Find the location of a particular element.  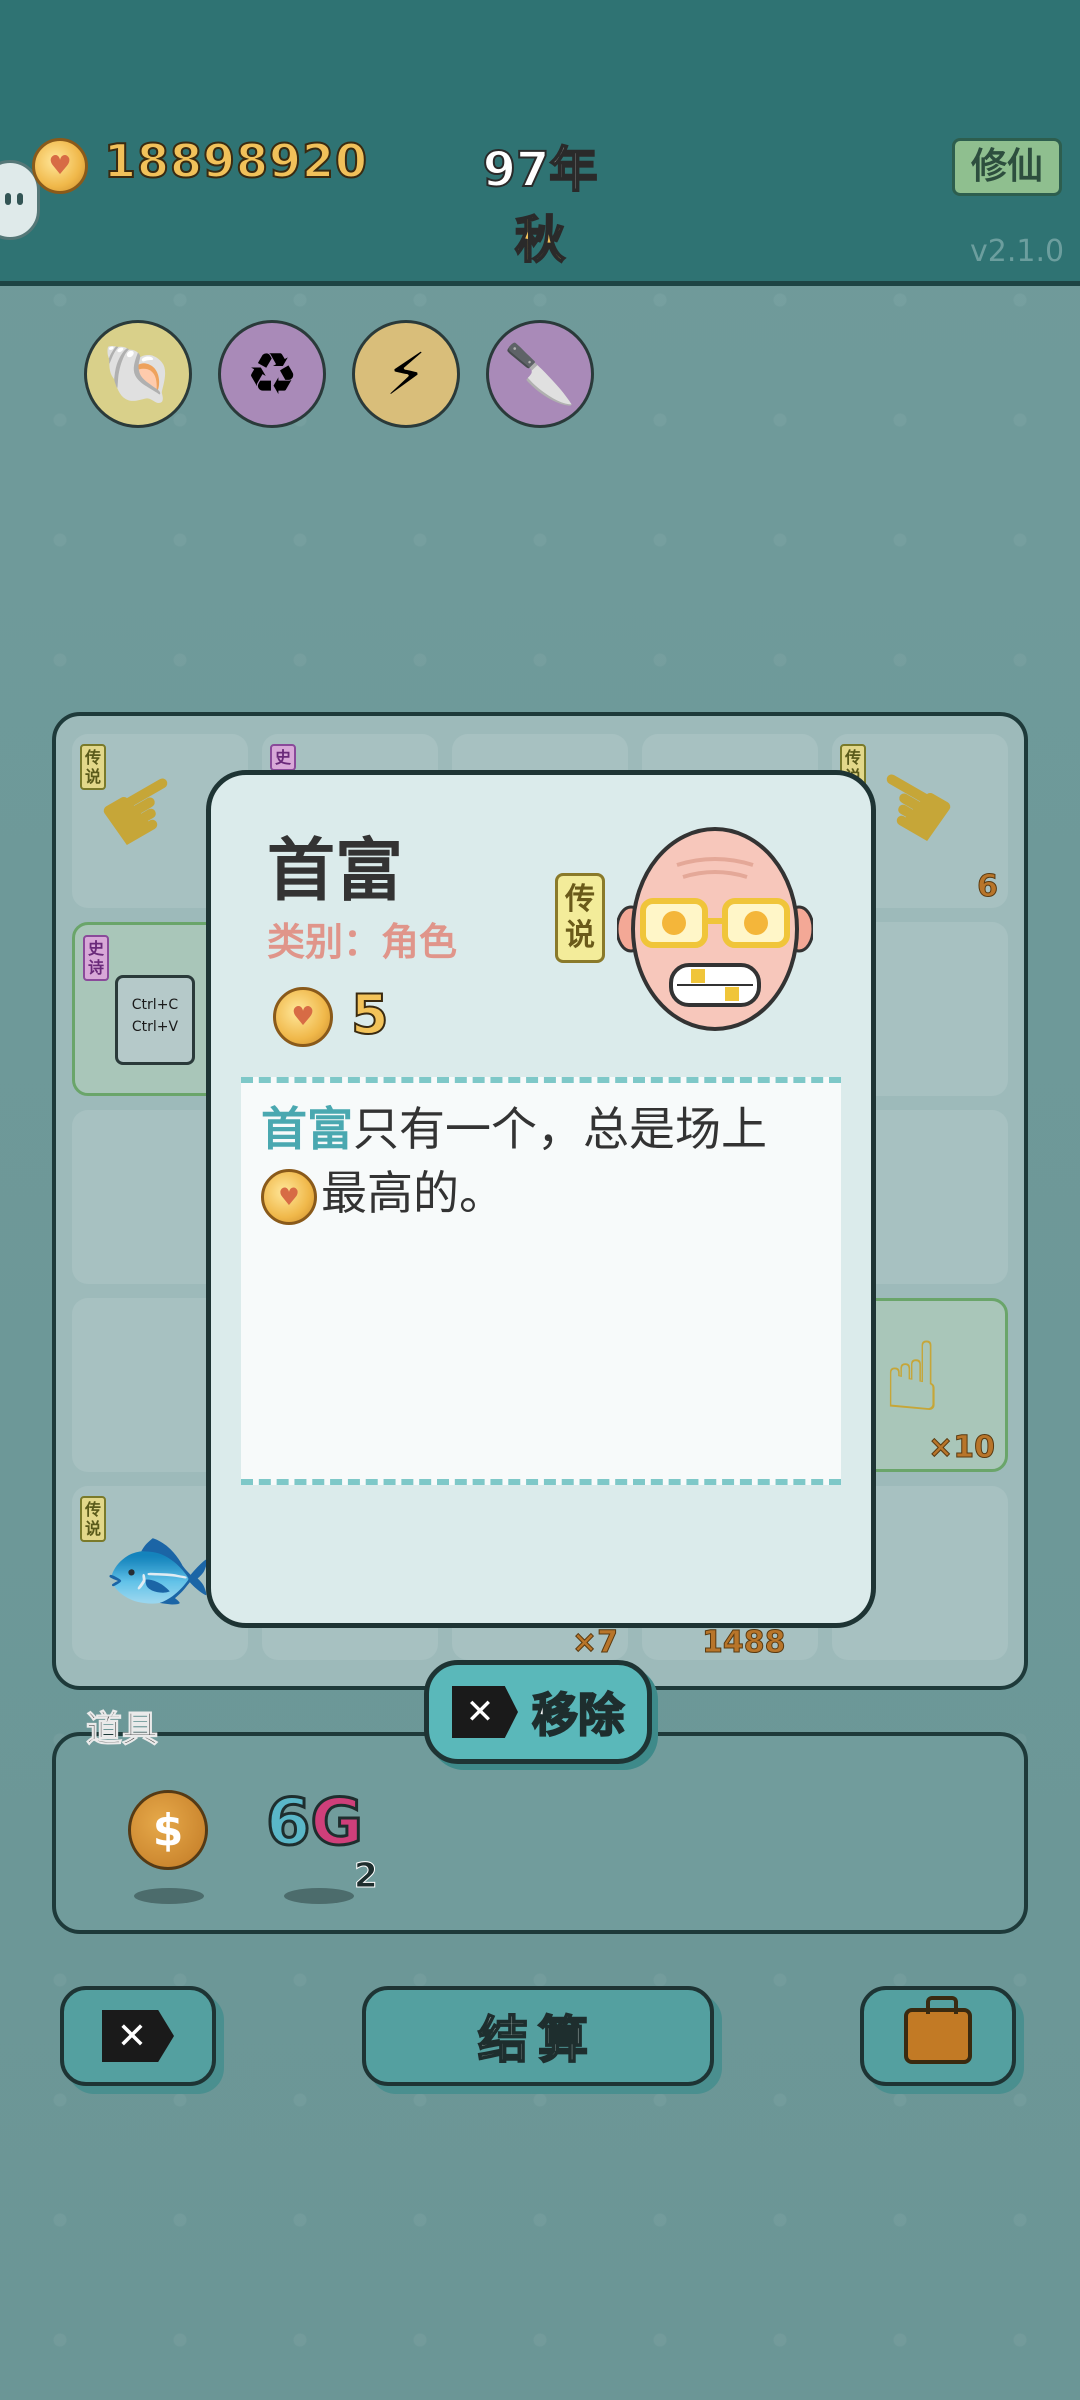

exit-icon: ✕ is located at coordinates (138, 2036).